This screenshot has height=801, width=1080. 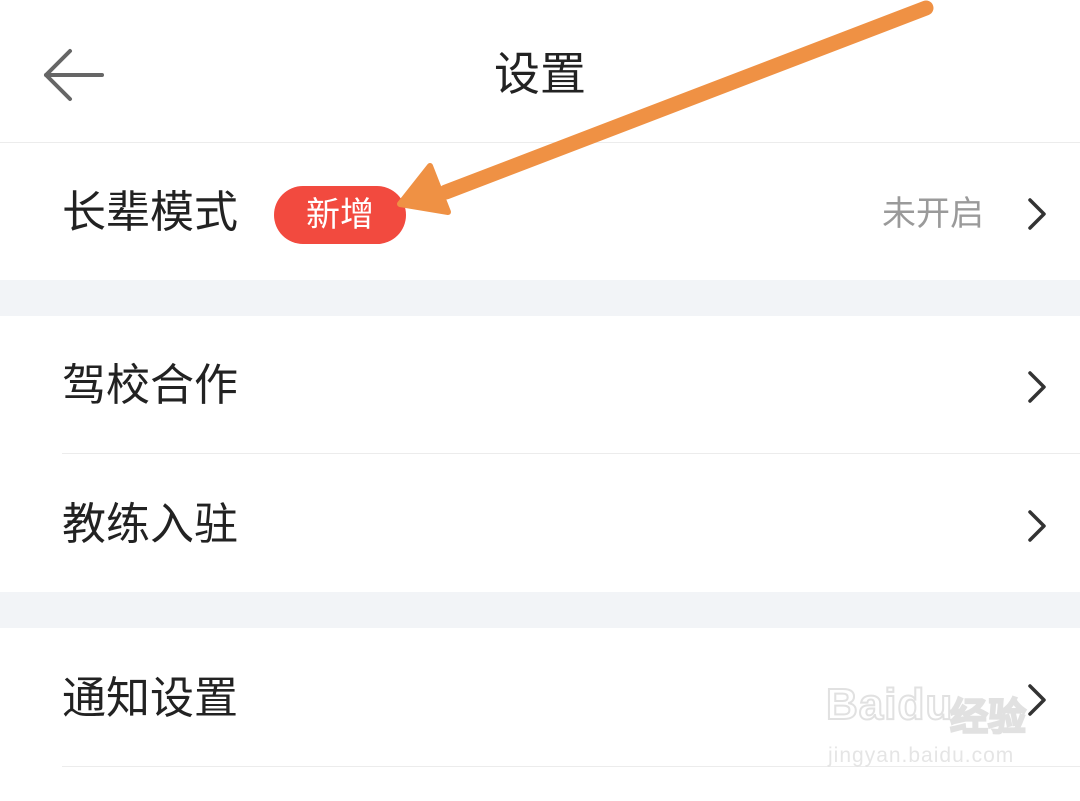 I want to click on settings-item-label: 通知设置, so click(x=150, y=698).